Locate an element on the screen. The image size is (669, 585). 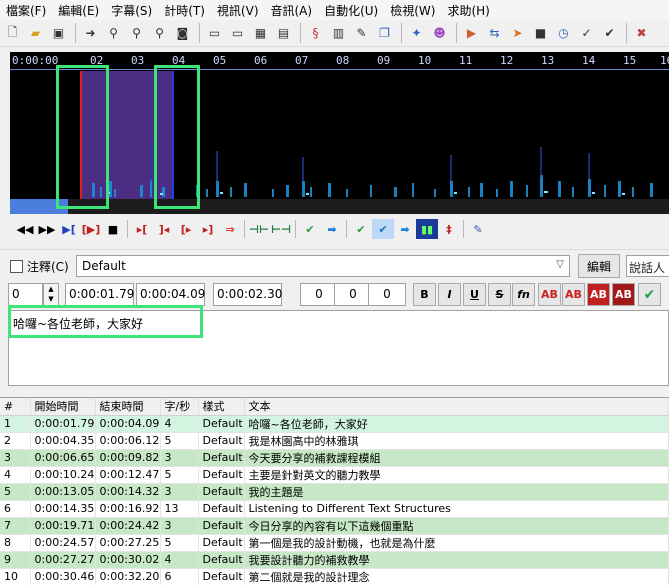
save-icon: ▣ is located at coordinates (58, 33).